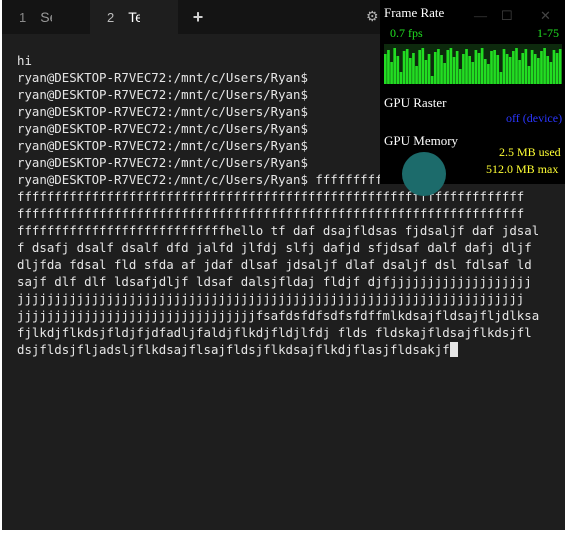  What do you see at coordinates (23, 17) in the screenshot?
I see `tab-1-number: 1` at bounding box center [23, 17].